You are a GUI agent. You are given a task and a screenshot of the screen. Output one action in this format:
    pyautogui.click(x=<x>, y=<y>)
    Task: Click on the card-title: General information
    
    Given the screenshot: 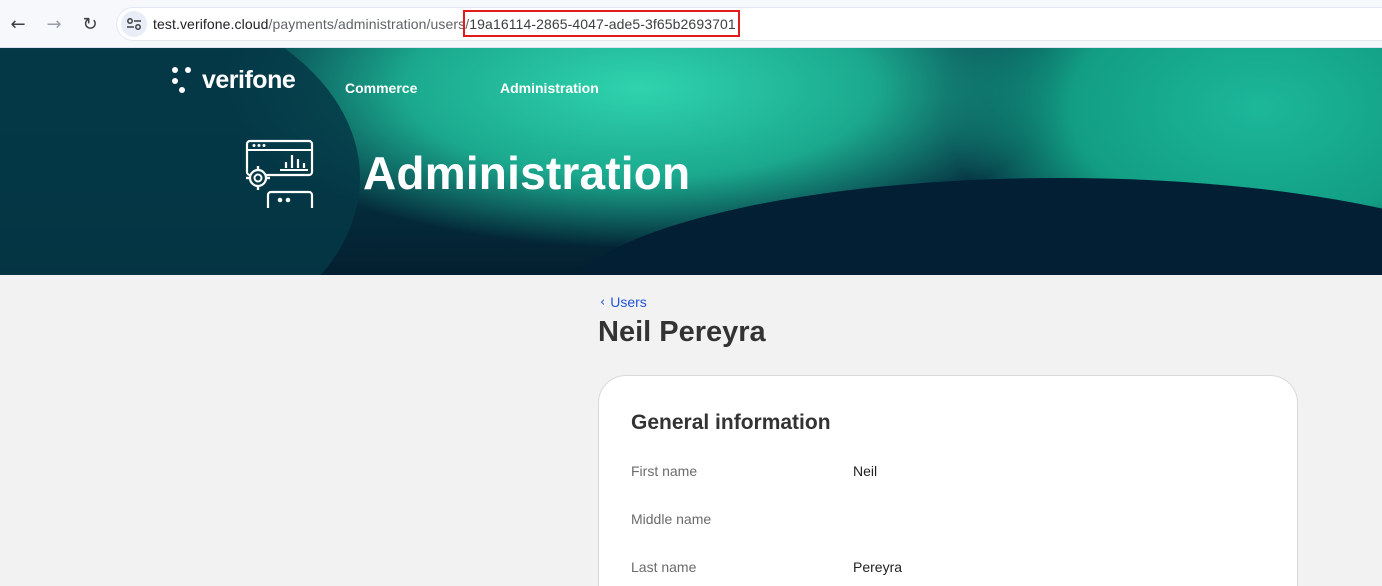 What is the action you would take?
    pyautogui.click(x=731, y=422)
    